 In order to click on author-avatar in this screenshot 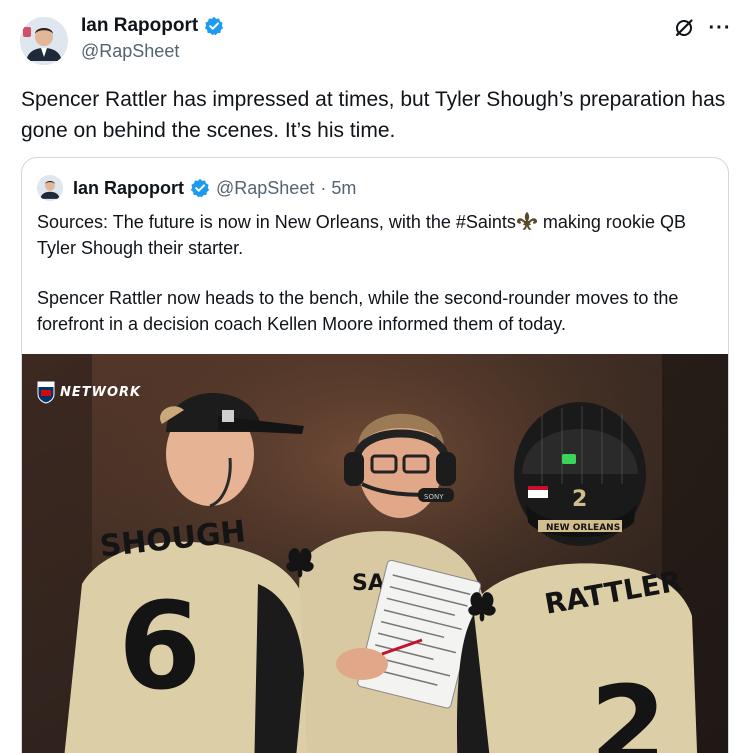, I will do `click(44, 41)`.